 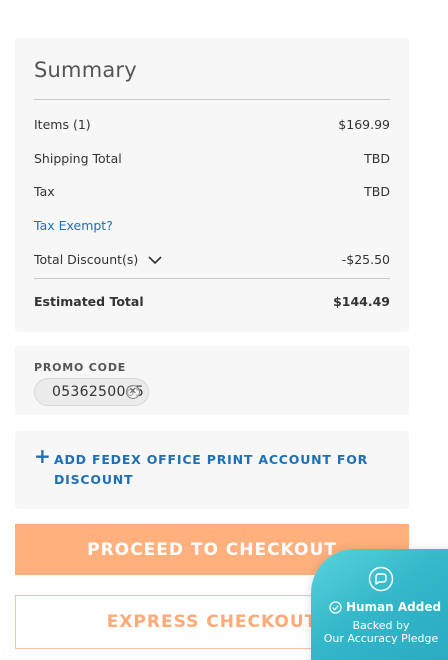 What do you see at coordinates (212, 99) in the screenshot?
I see `summary-divider` at bounding box center [212, 99].